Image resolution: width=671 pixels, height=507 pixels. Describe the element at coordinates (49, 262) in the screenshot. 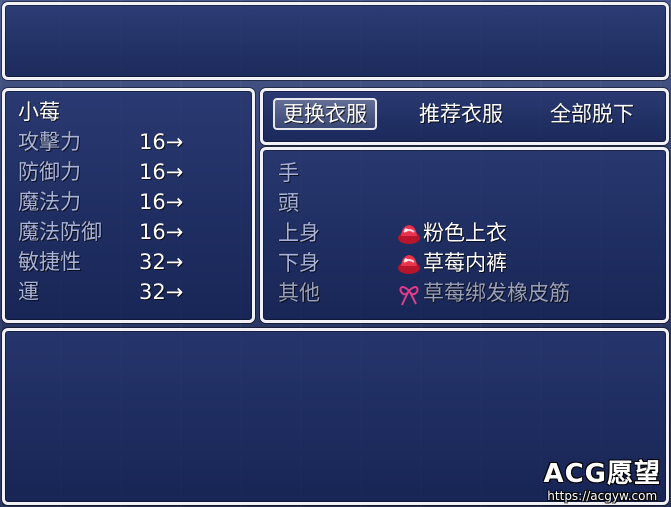

I see `stat-label-agility: 敏捷性` at that location.